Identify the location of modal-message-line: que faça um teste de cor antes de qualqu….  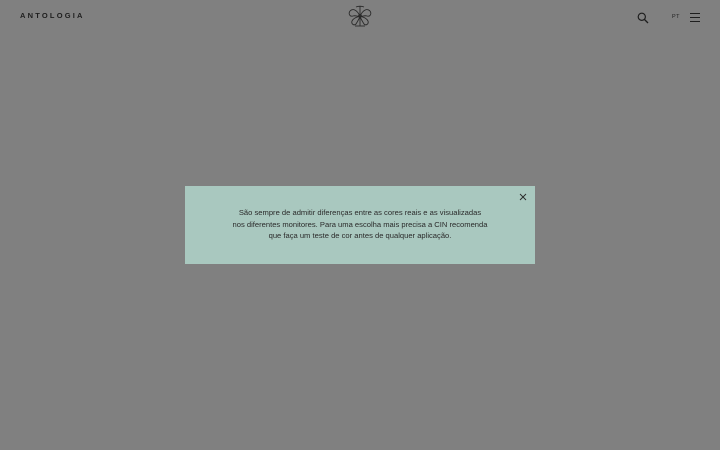
(360, 236).